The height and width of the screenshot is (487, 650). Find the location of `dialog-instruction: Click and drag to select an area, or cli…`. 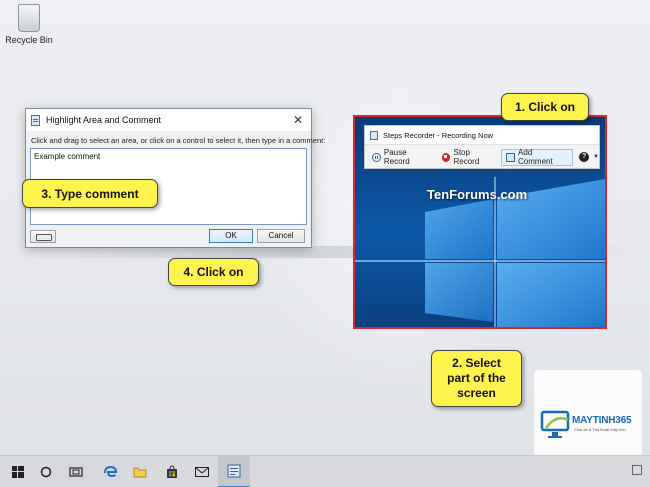

dialog-instruction: Click and drag to select an area, or cli… is located at coordinates (178, 140).